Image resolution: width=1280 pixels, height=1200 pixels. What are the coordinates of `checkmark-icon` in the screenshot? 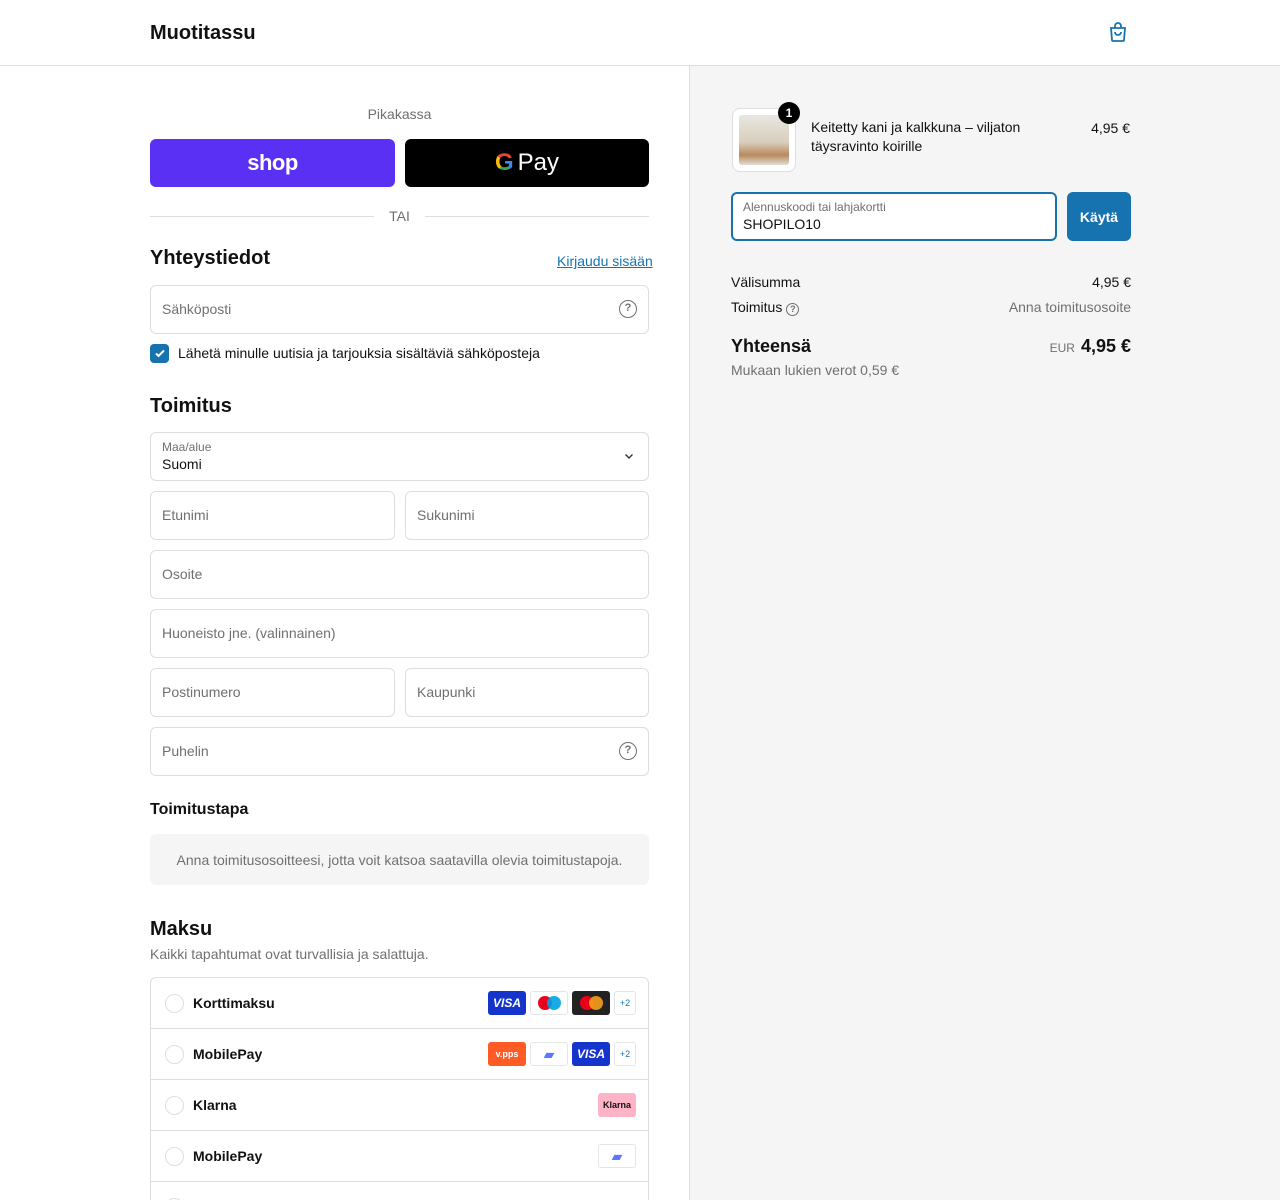 It's located at (159, 353).